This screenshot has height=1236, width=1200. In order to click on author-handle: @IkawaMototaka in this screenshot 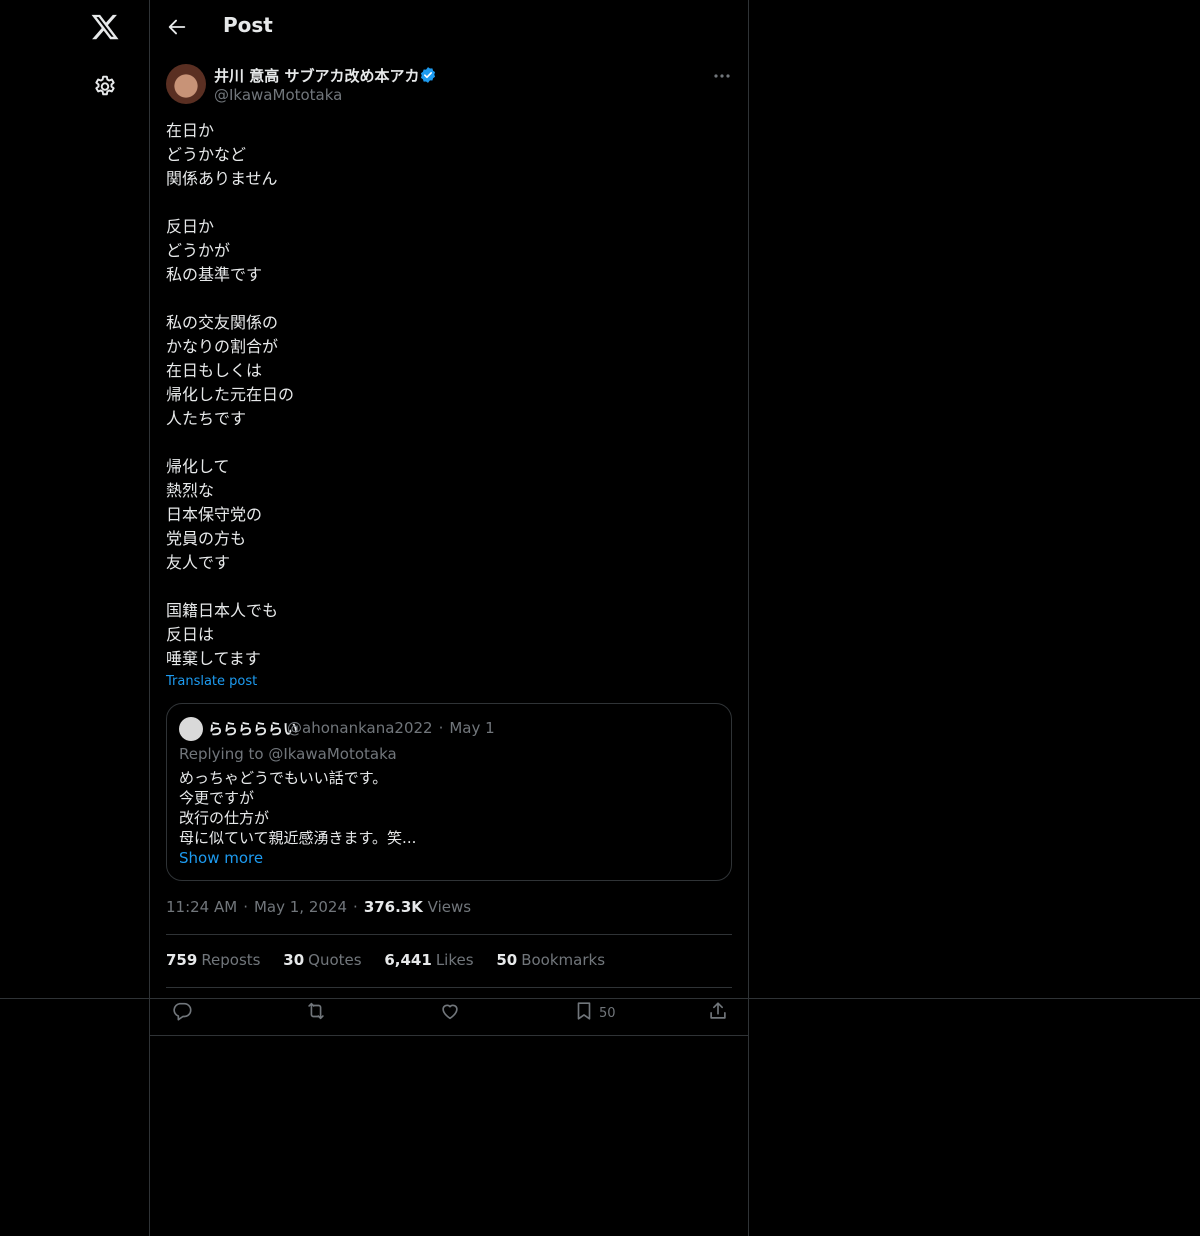, I will do `click(278, 95)`.